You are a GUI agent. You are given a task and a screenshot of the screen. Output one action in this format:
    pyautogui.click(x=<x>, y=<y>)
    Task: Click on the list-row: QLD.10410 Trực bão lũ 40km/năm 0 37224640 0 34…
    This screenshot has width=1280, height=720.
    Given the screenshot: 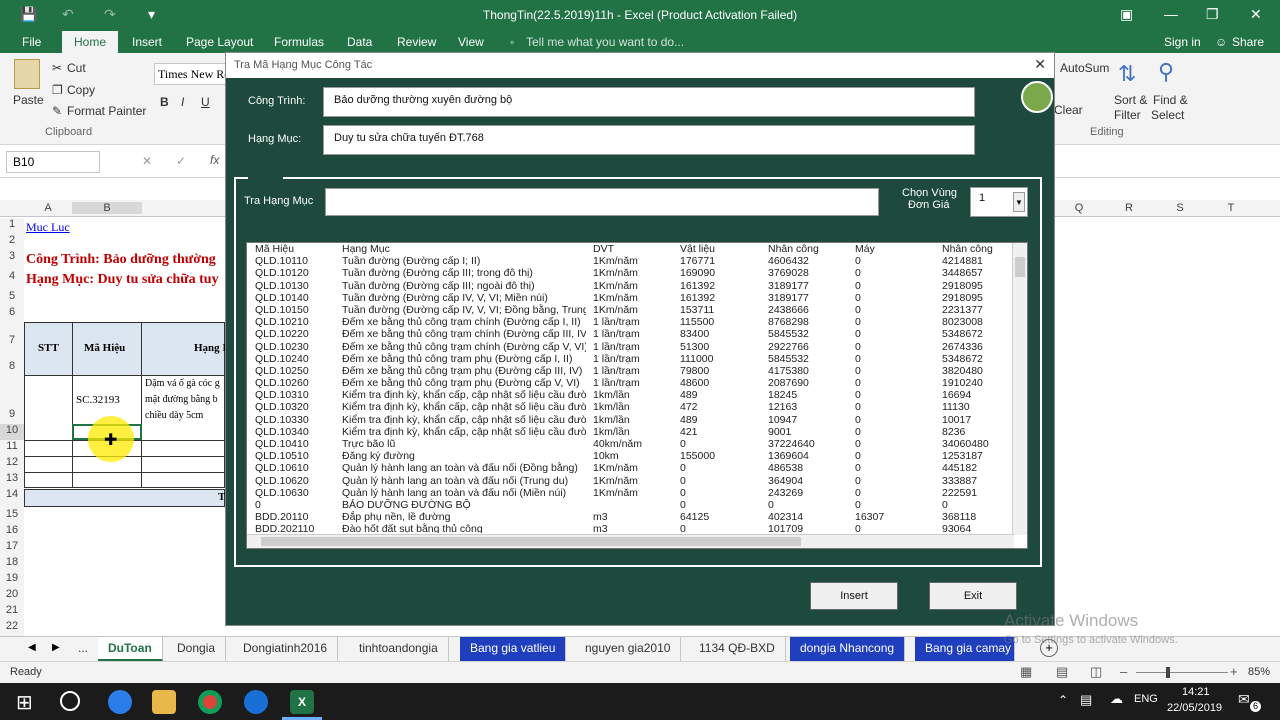 What is the action you would take?
    pyautogui.click(x=635, y=444)
    